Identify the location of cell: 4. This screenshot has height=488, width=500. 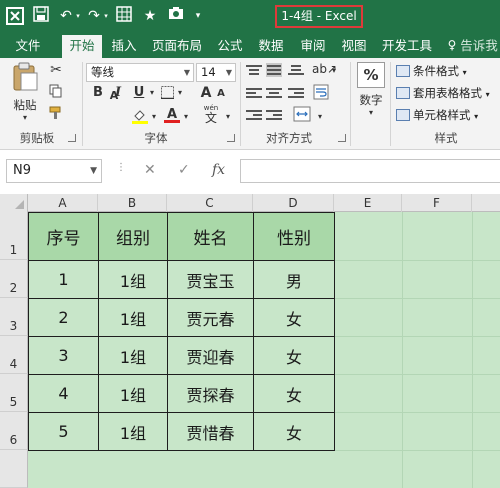
(63, 393).